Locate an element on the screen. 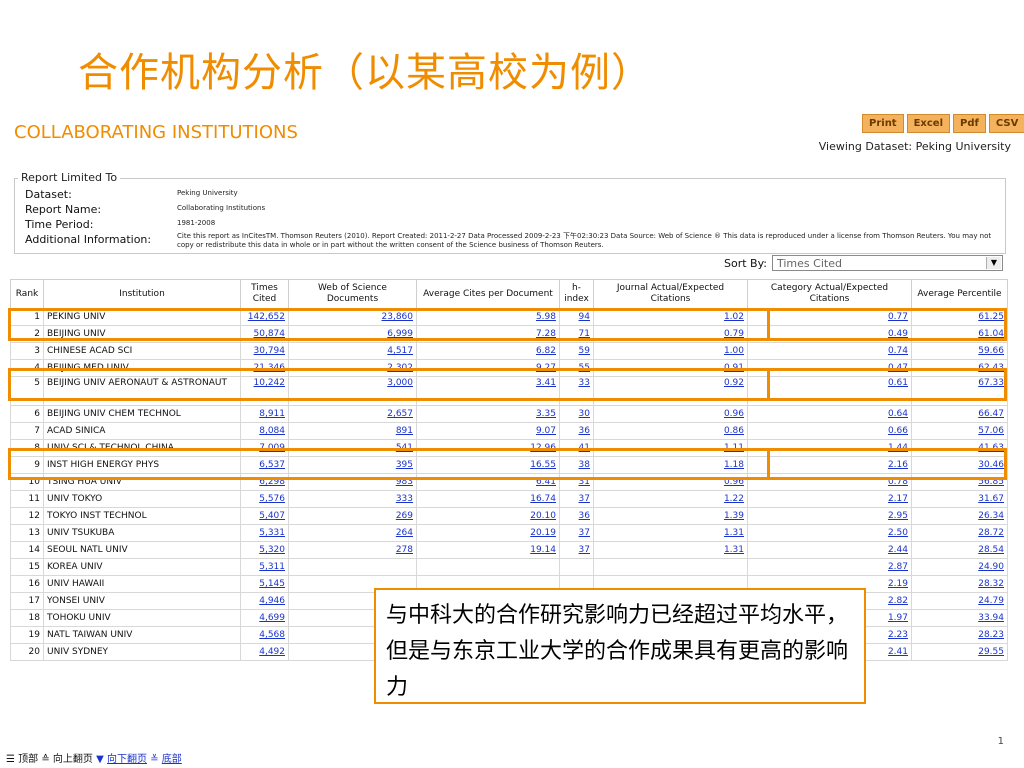 This screenshot has width=1024, height=768. sort-by-select: Times Cited ▼ is located at coordinates (887, 263).